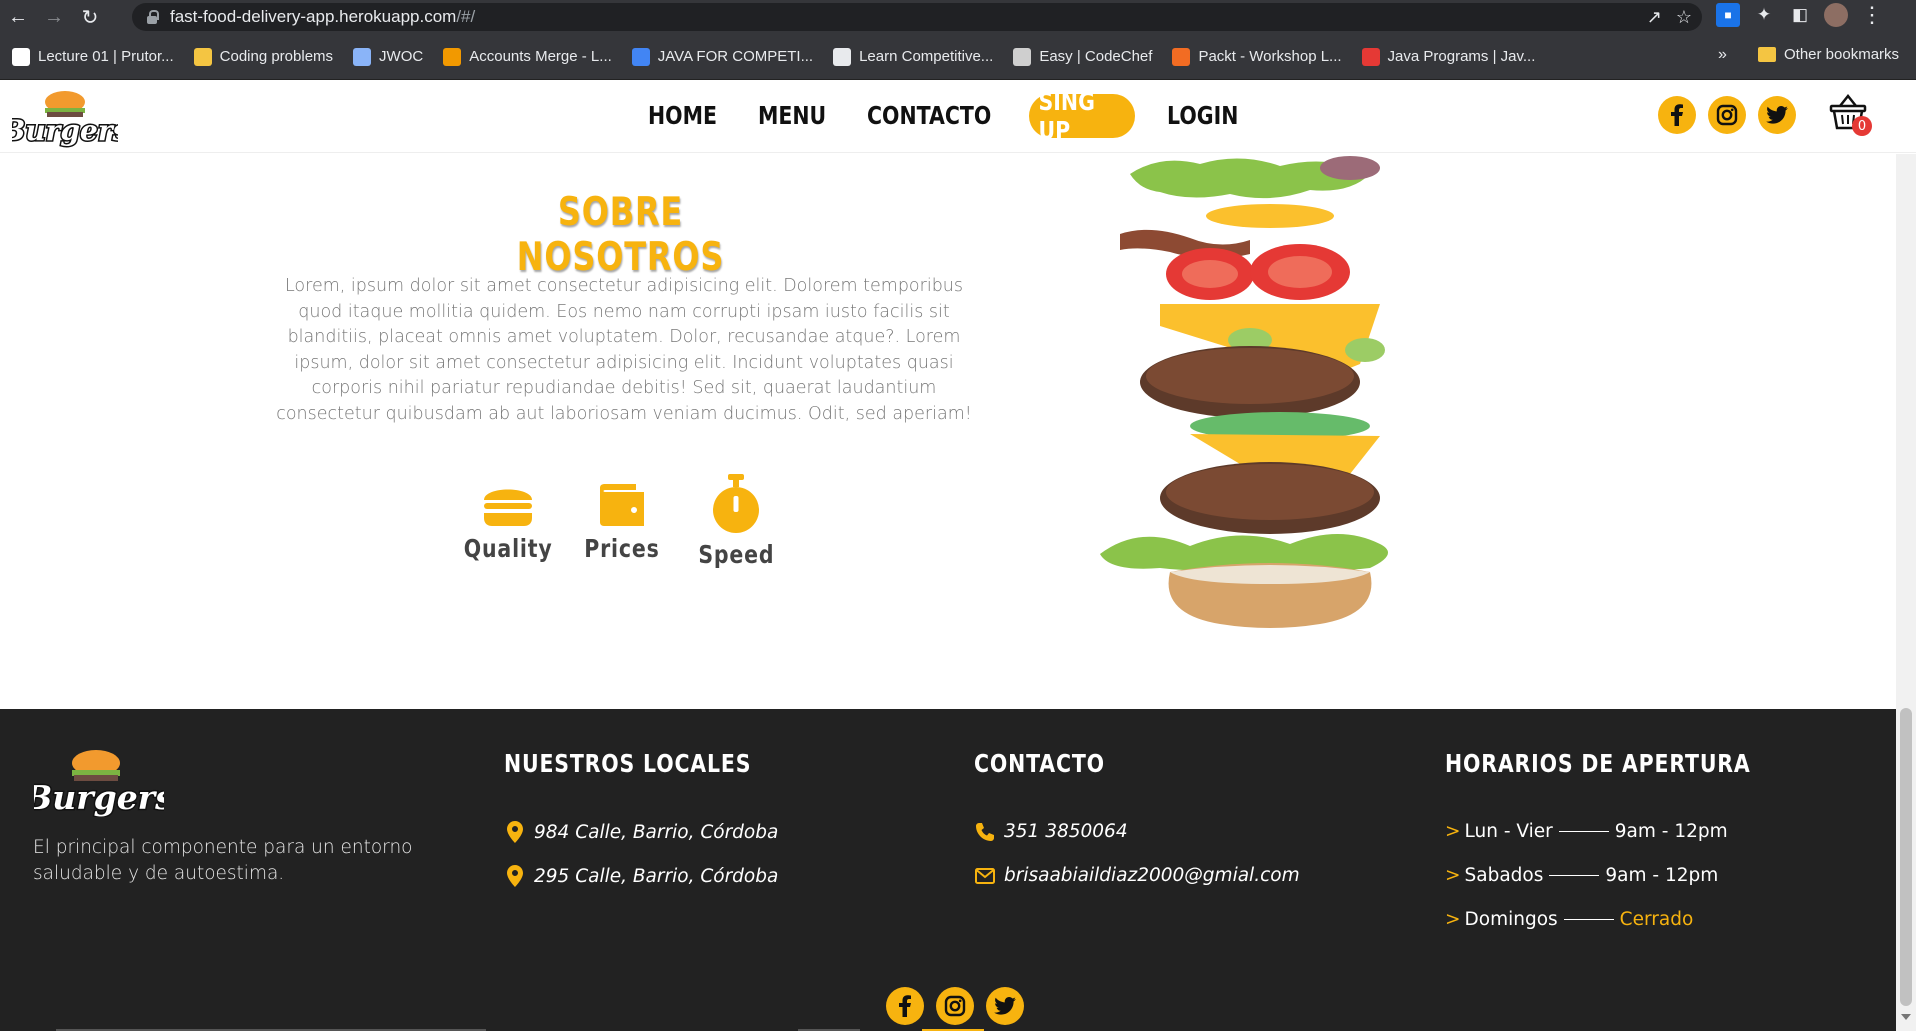  I want to click on feature-quality-label: Quality, so click(508, 548).